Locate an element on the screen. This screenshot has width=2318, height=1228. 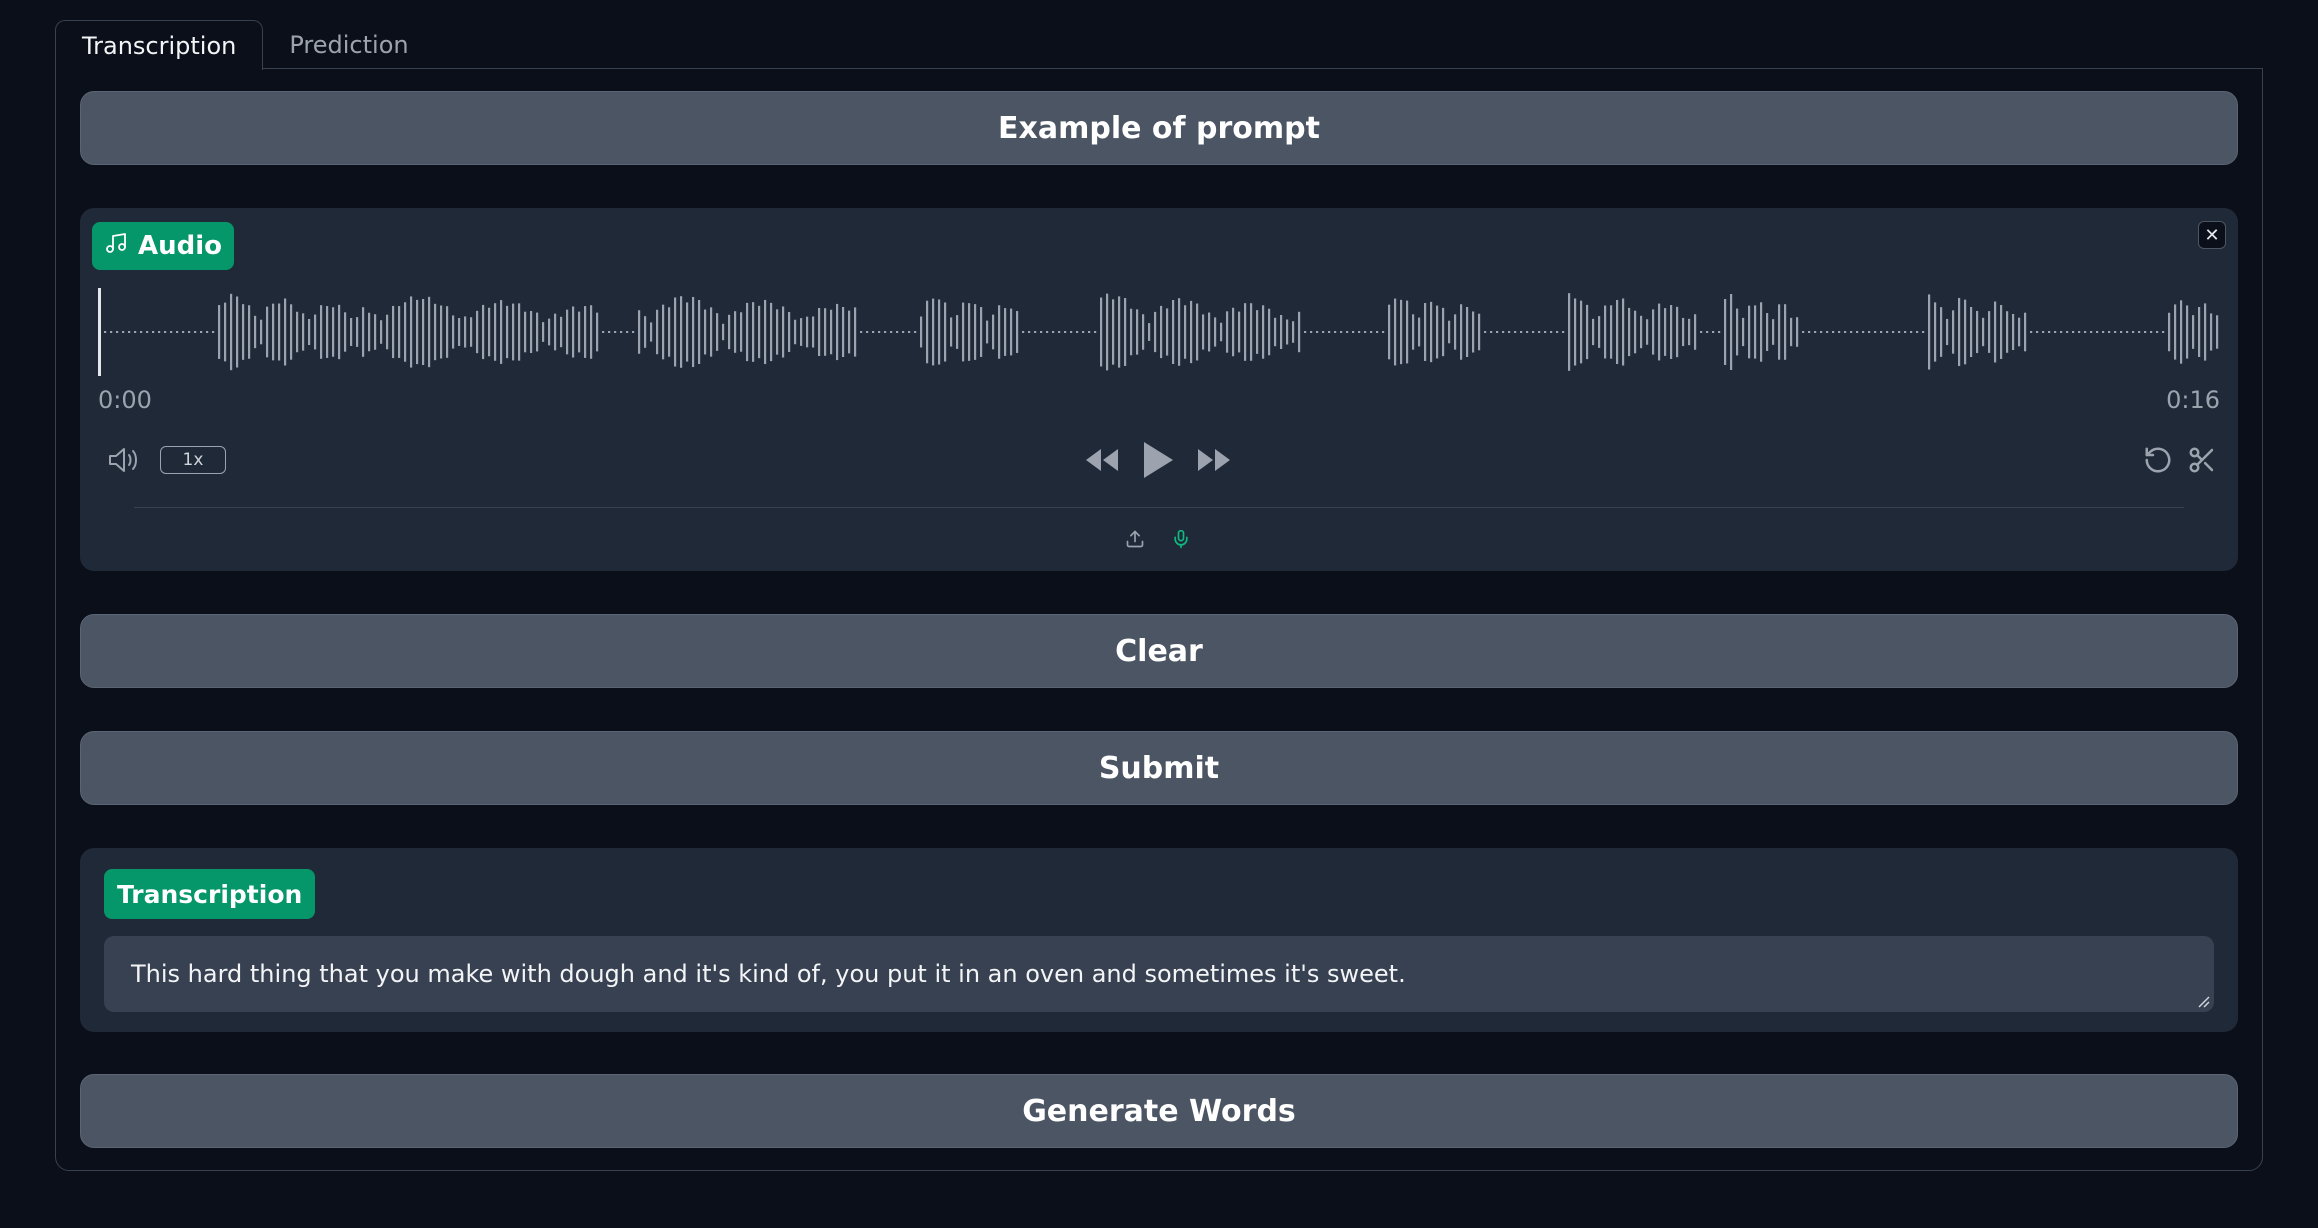
transcription-label-badge: Transcription is located at coordinates (210, 894).